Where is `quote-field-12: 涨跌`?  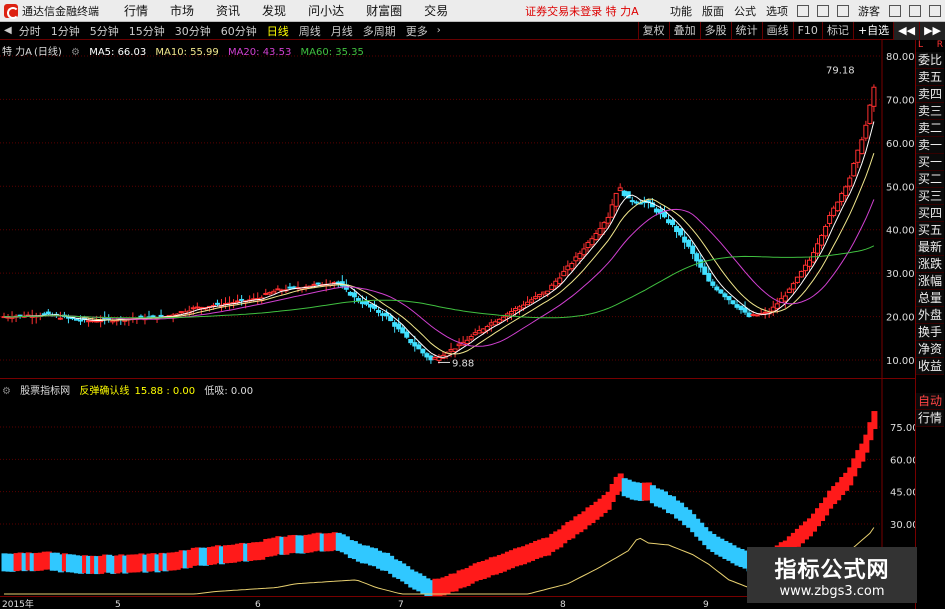
quote-field-12: 涨跌 is located at coordinates (930, 264).